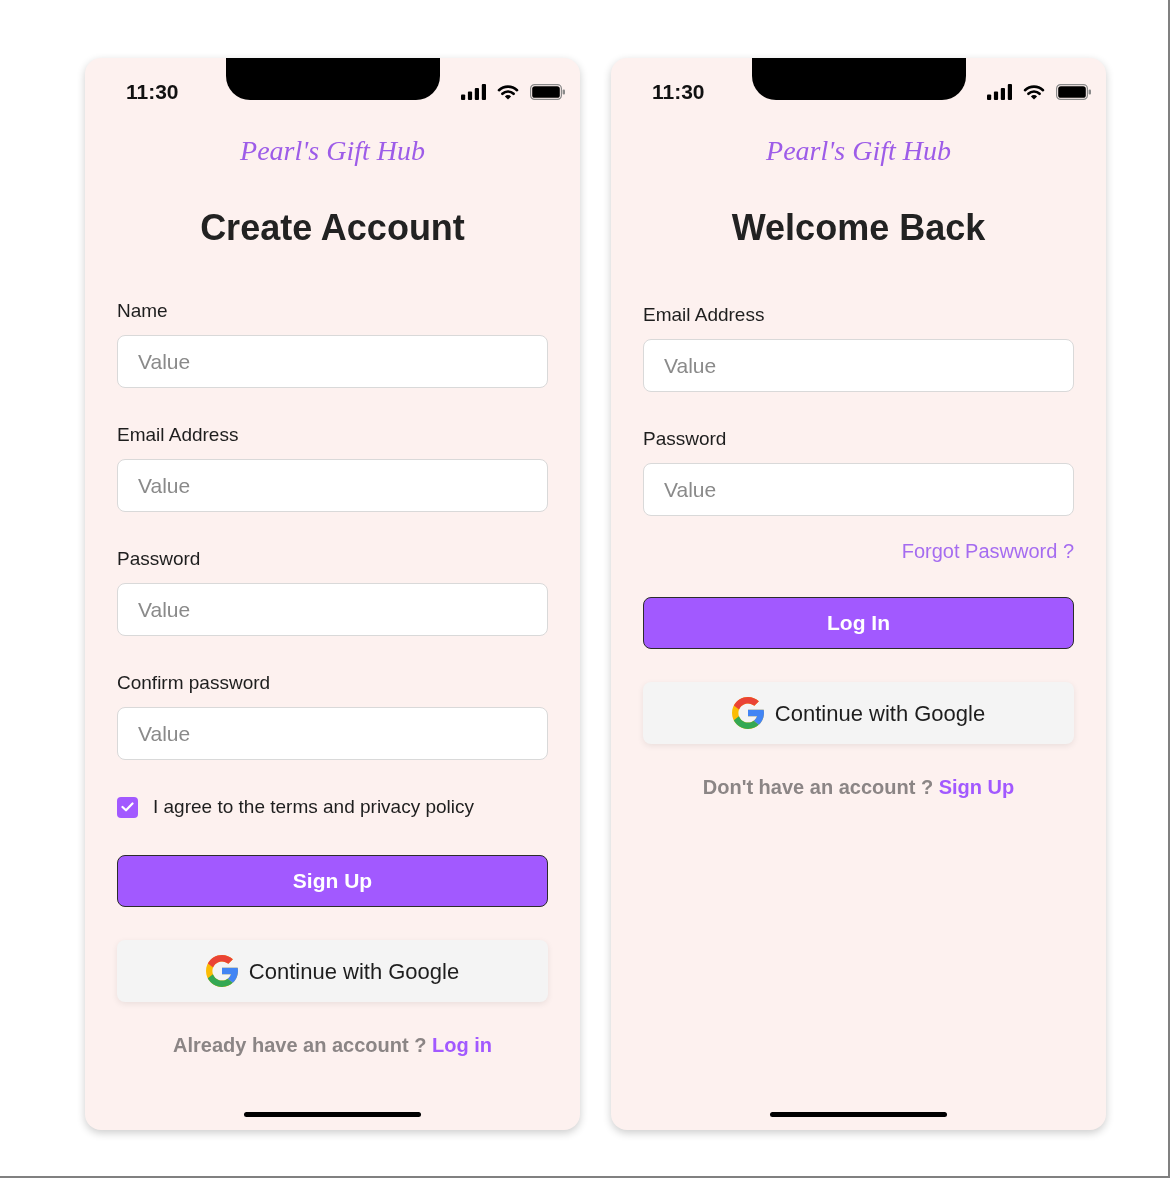  Describe the element at coordinates (194, 683) in the screenshot. I see `field-label: Confirm password` at that location.